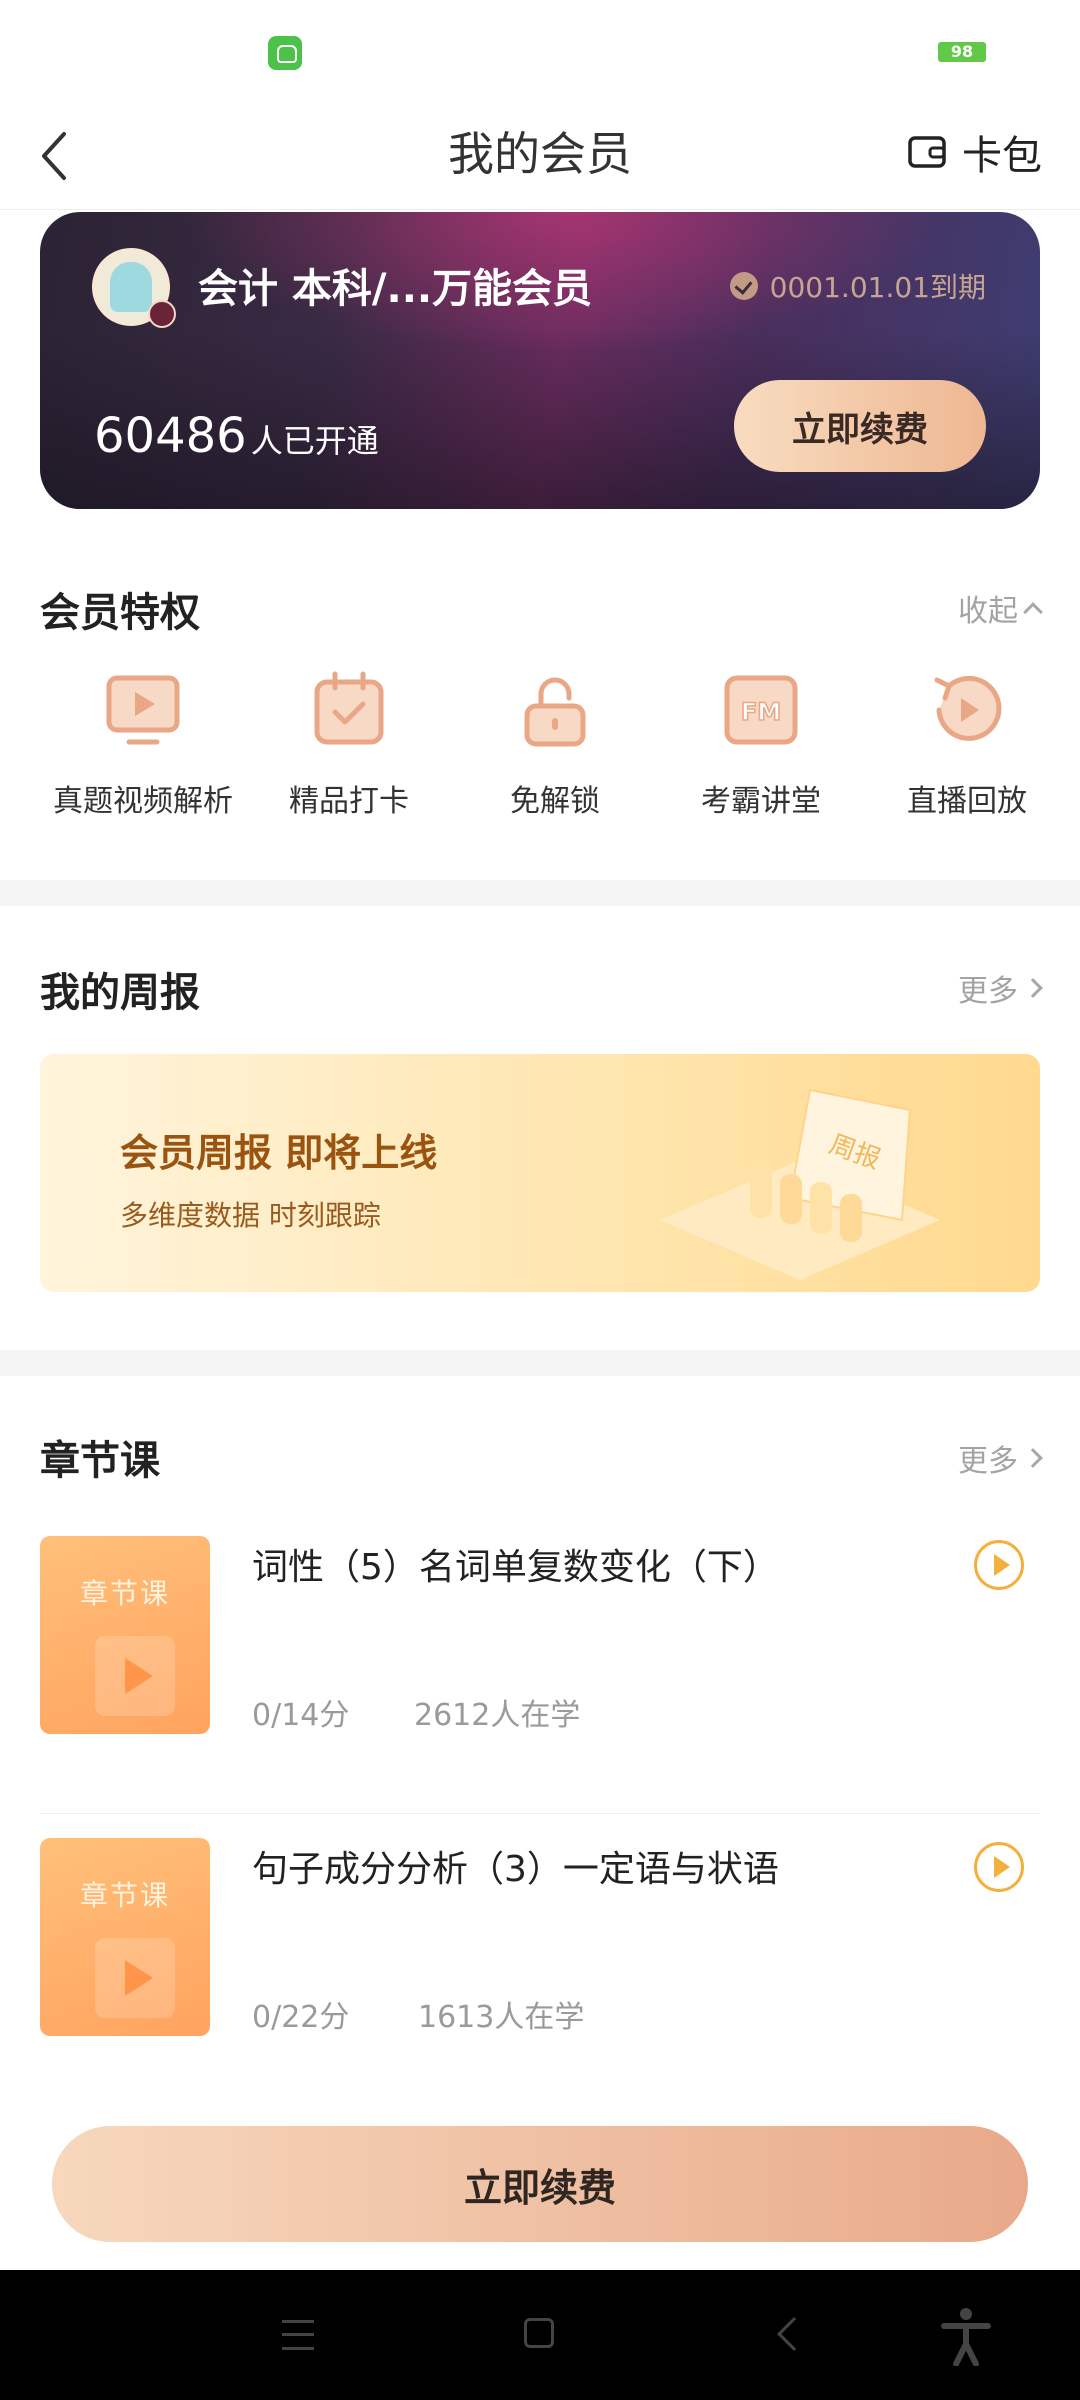  Describe the element at coordinates (967, 745) in the screenshot. I see `privilege-item-replay: 直播回放` at that location.